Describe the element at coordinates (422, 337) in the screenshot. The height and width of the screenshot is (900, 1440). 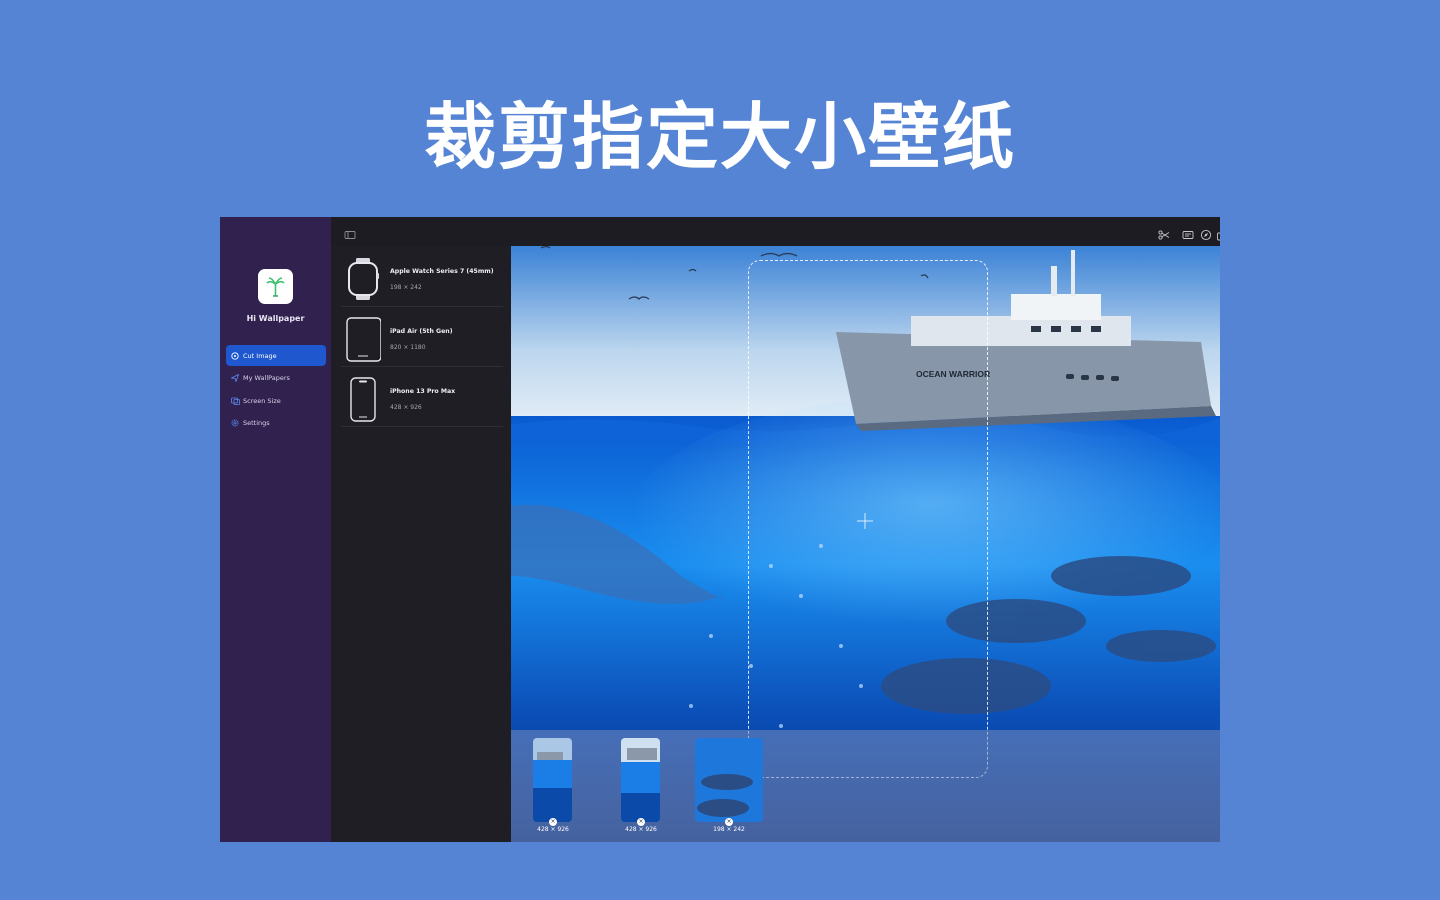
I see `device-row-ipad-air: iPad Air (5th Gen) 820 × 1180` at that location.